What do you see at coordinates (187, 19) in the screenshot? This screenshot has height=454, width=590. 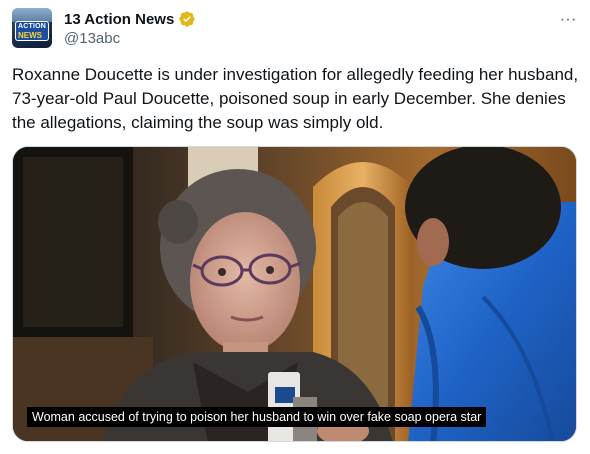 I see `verified-badge-icon` at bounding box center [187, 19].